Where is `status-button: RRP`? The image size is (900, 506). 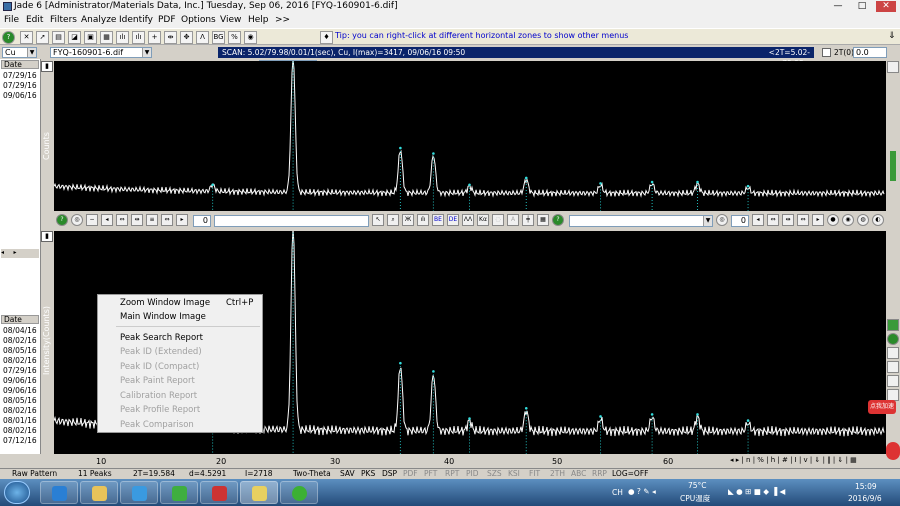
status-button: RRP is located at coordinates (599, 474).